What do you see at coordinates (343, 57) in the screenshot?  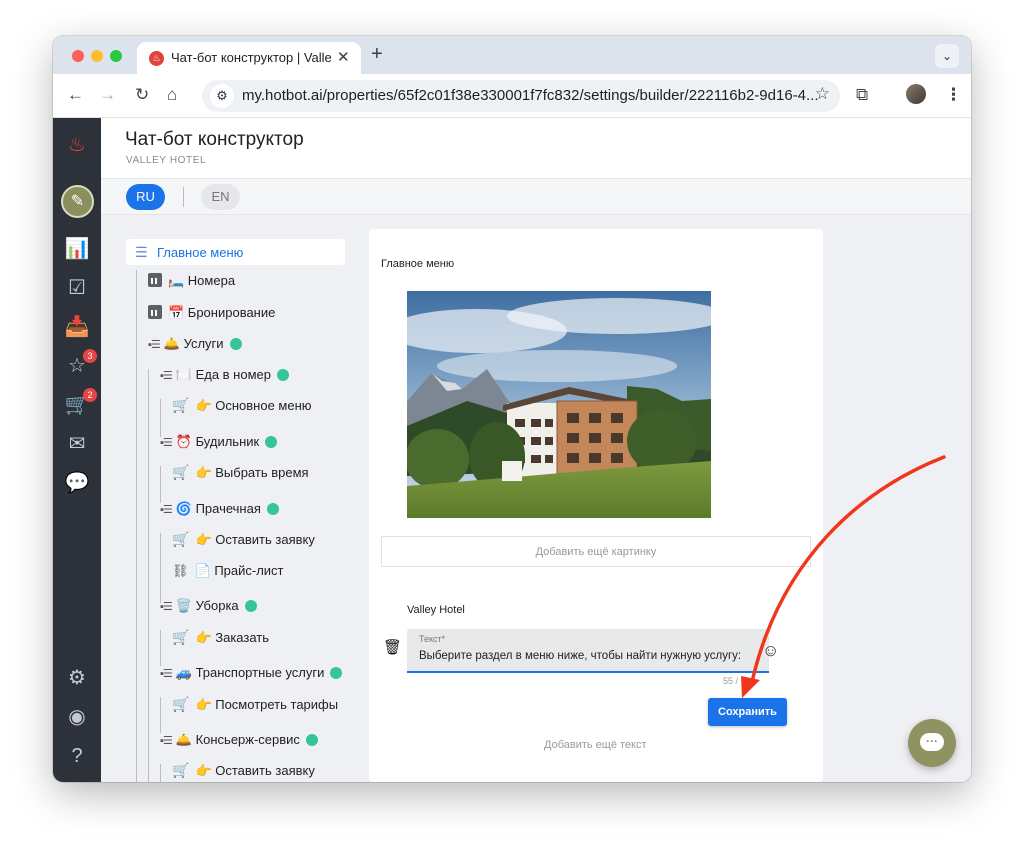 I see `tab-close-icon: ✕` at bounding box center [343, 57].